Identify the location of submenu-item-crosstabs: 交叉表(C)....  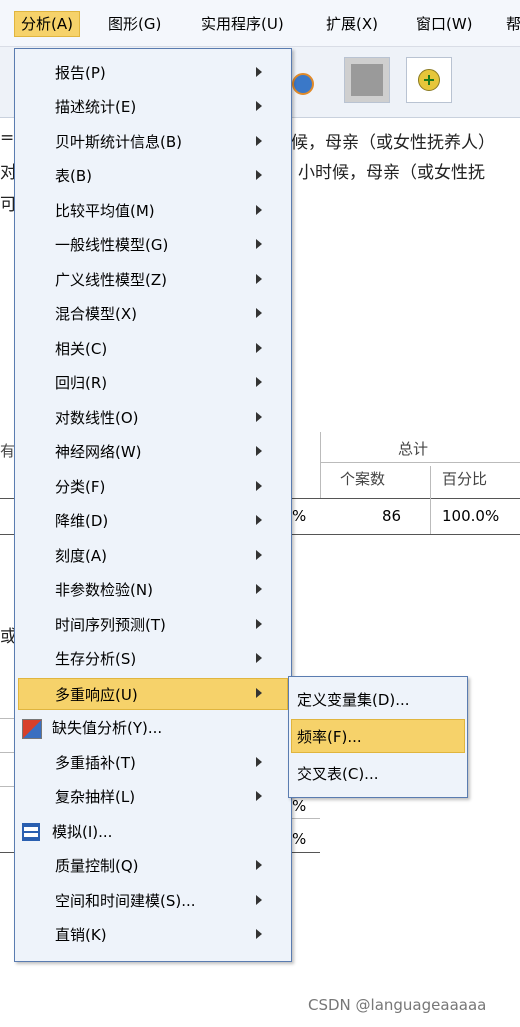
(378, 774).